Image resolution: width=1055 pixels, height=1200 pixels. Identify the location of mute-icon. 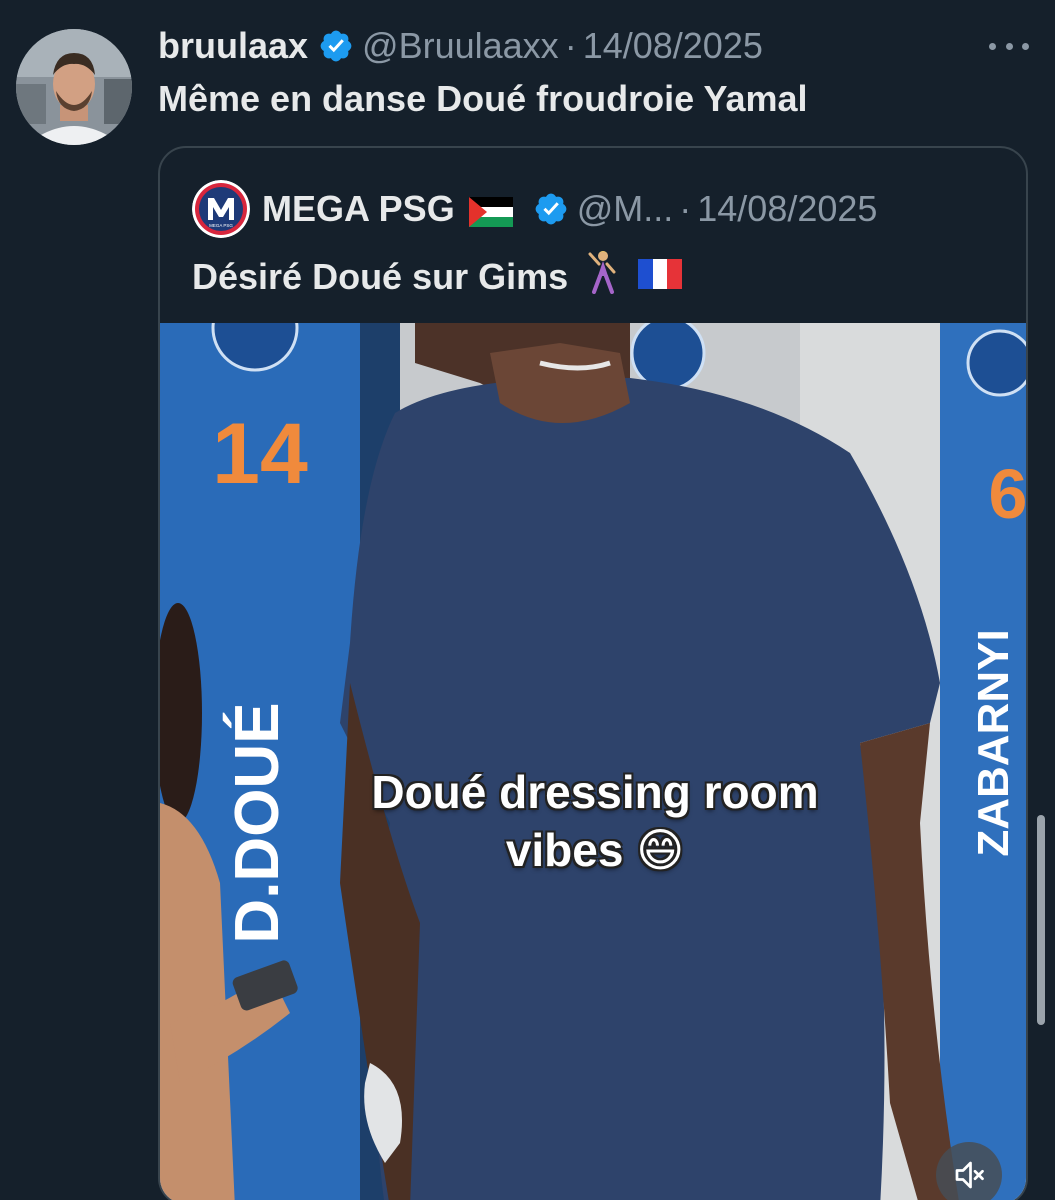
(969, 1175).